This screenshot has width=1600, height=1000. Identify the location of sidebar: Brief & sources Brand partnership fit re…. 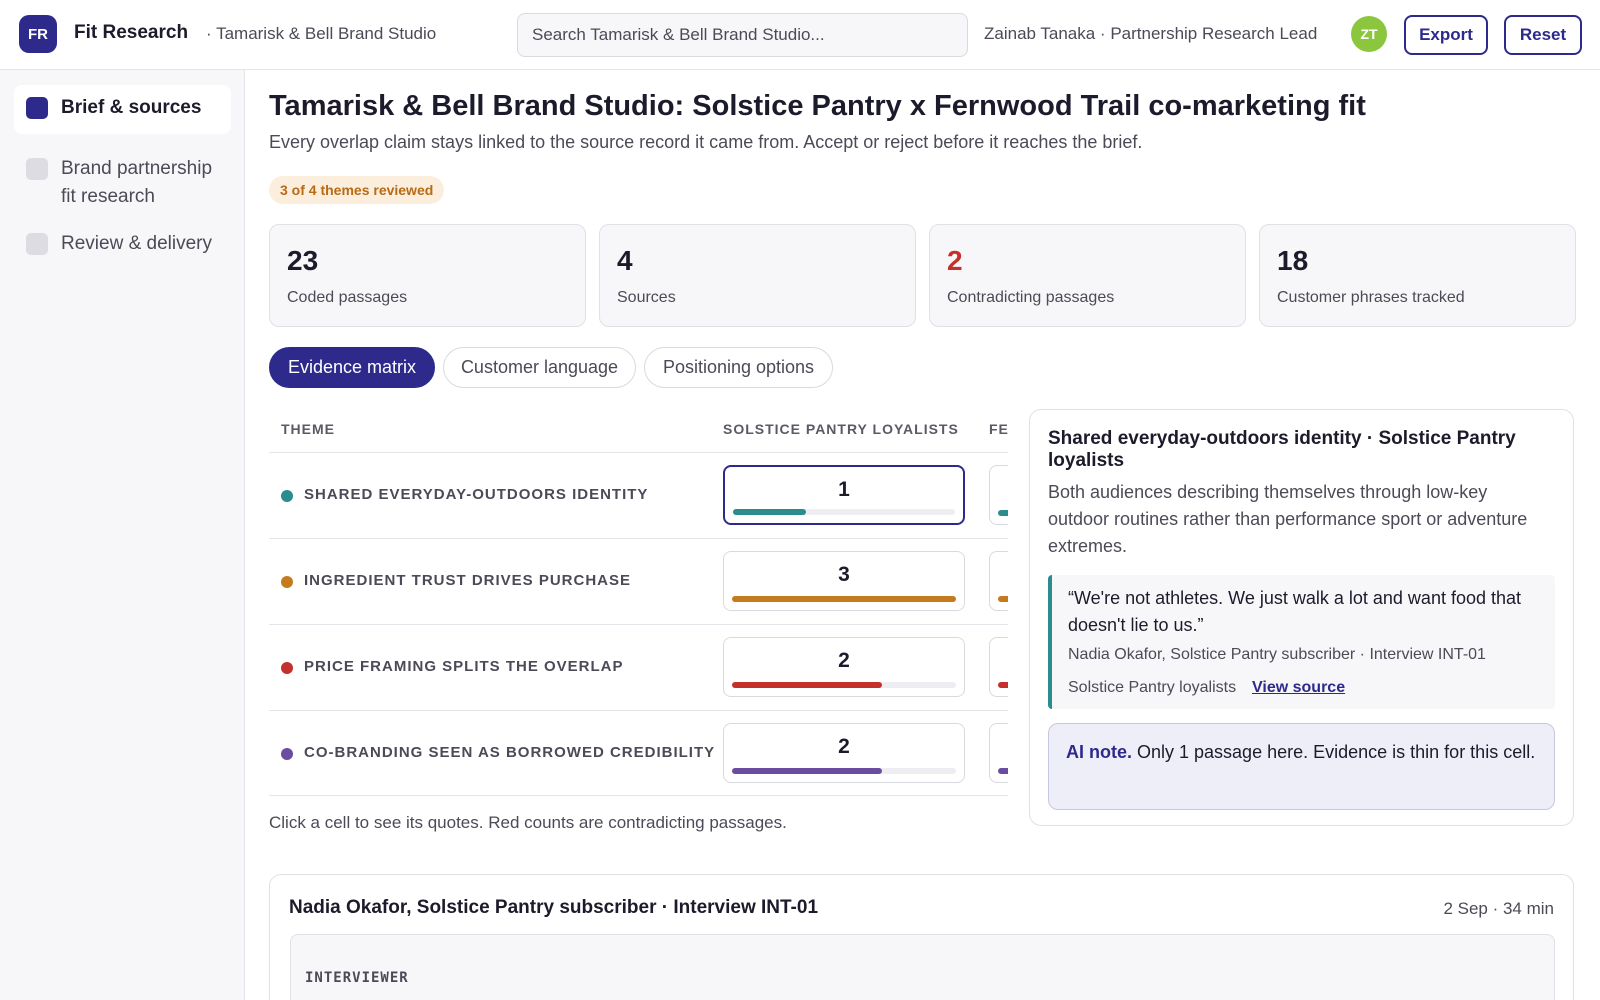
(122, 535).